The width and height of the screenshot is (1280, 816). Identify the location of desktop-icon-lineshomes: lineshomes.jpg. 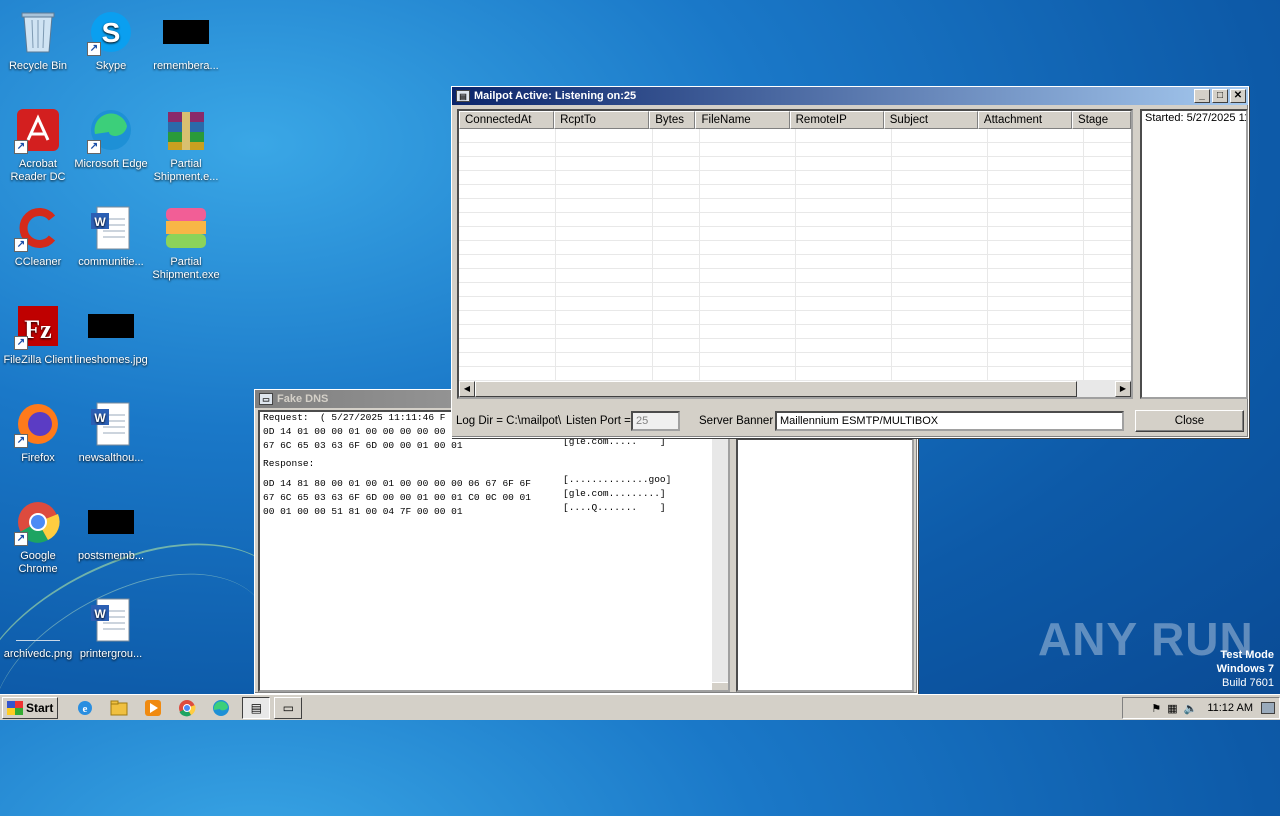
(111, 334).